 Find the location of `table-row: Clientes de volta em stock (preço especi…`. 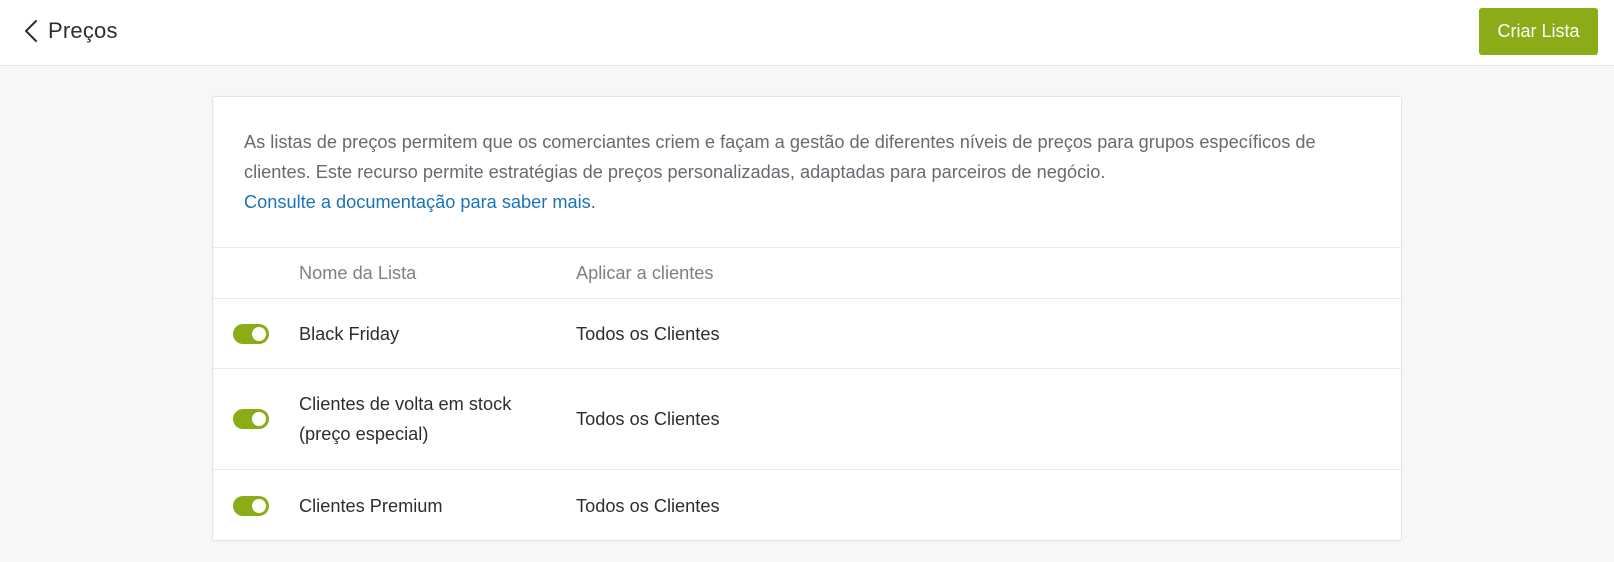

table-row: Clientes de volta em stock (preço especi… is located at coordinates (807, 419).